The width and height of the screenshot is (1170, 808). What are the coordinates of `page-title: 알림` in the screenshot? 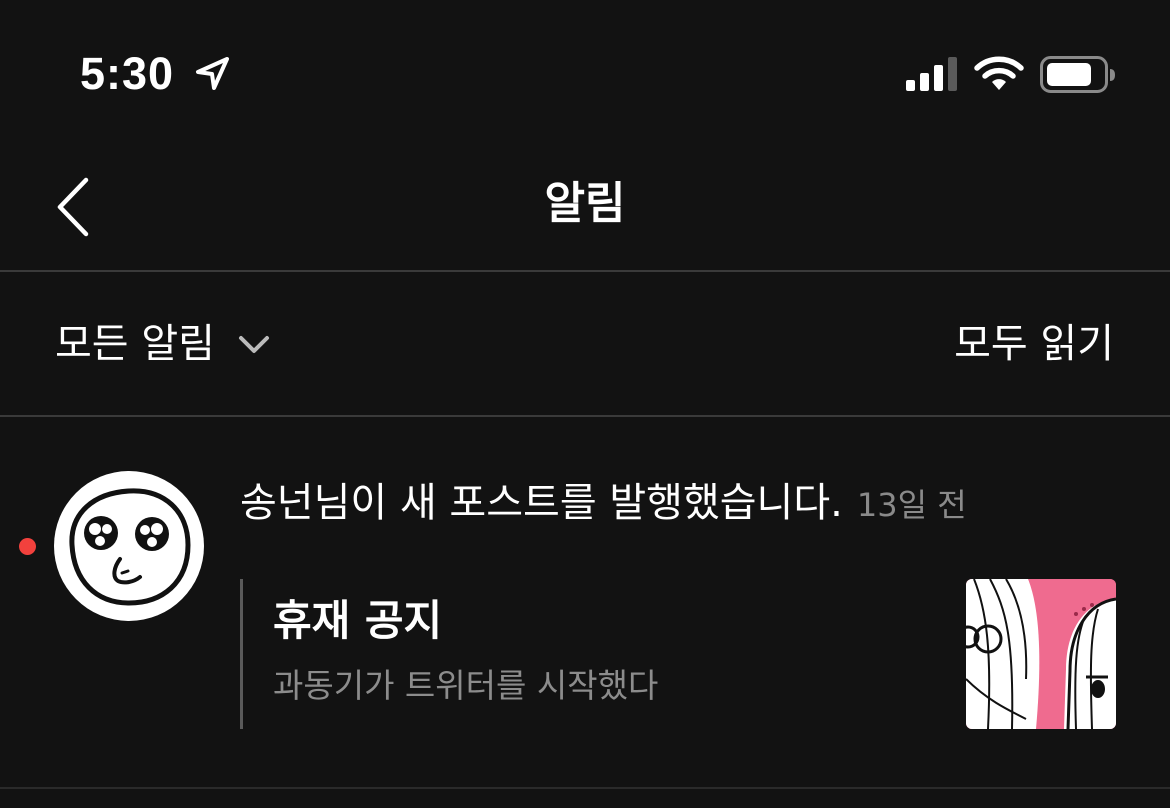 It's located at (585, 203).